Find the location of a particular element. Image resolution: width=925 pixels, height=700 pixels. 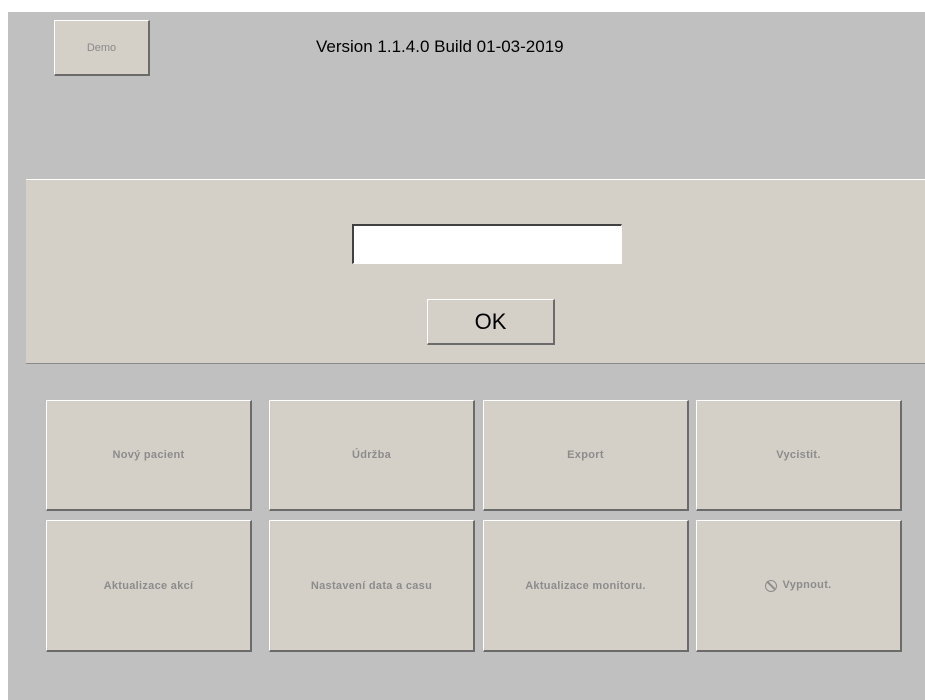

demo-button-label: Demo is located at coordinates (101, 47).